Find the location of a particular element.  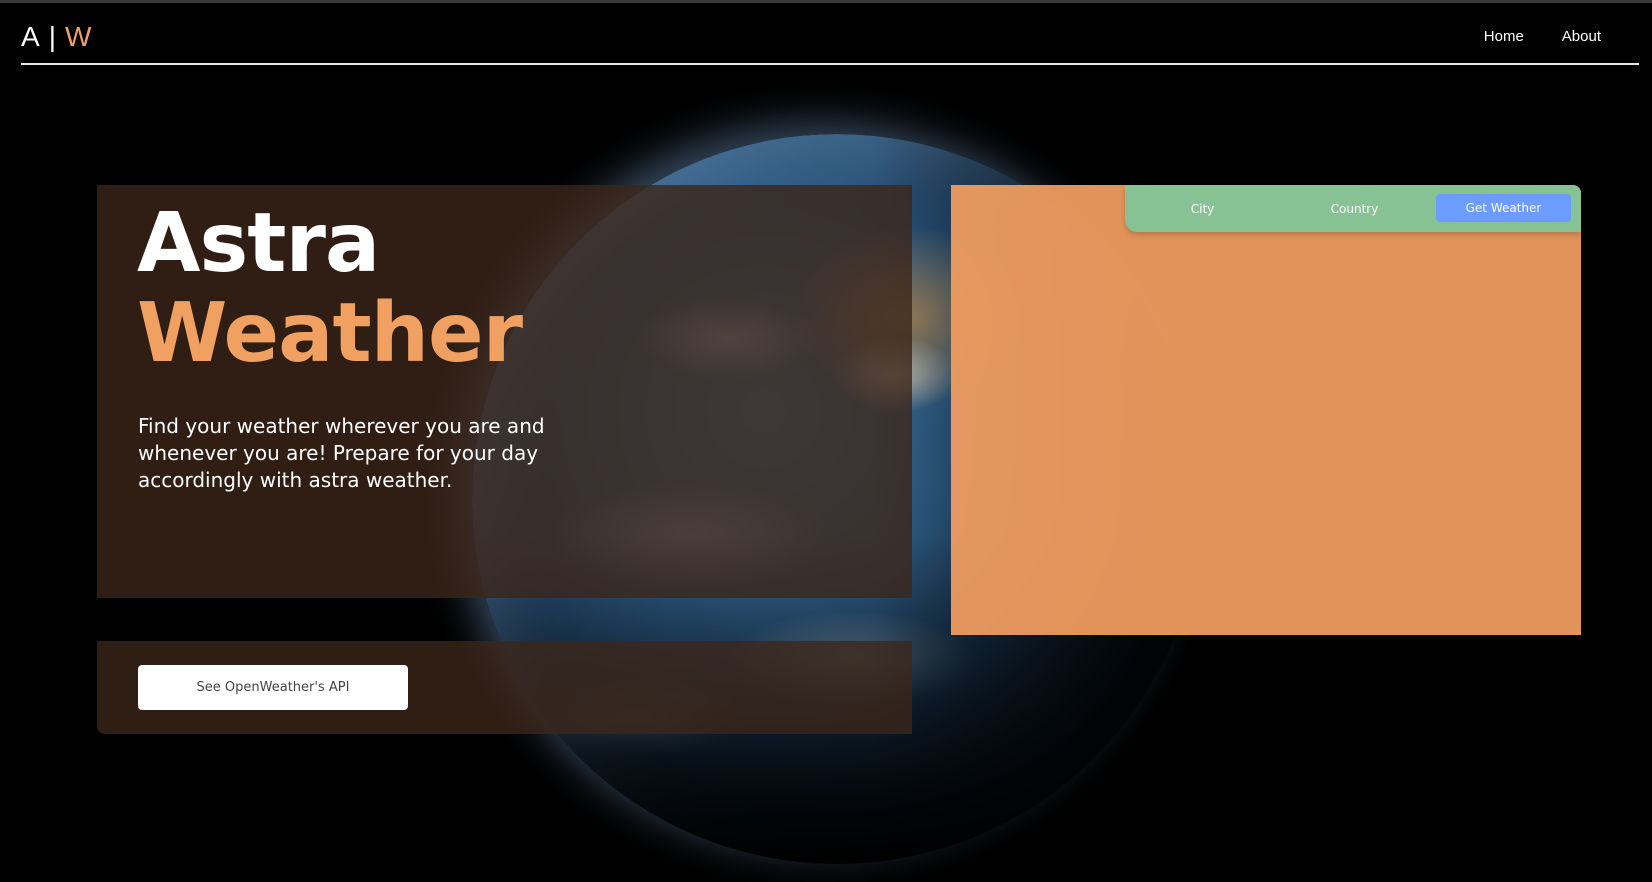

site-logo: A | W is located at coordinates (56, 37).